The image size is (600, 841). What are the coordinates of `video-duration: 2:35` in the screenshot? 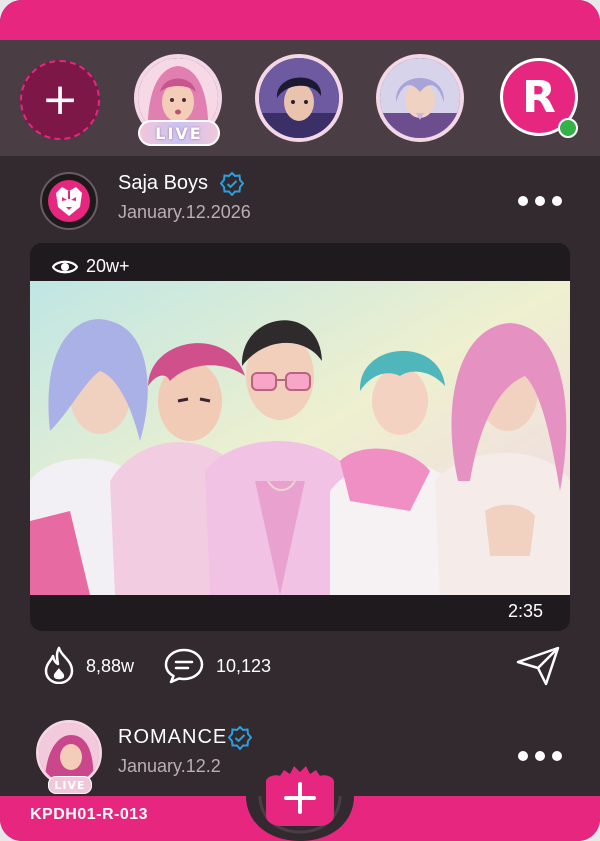 It's located at (526, 611).